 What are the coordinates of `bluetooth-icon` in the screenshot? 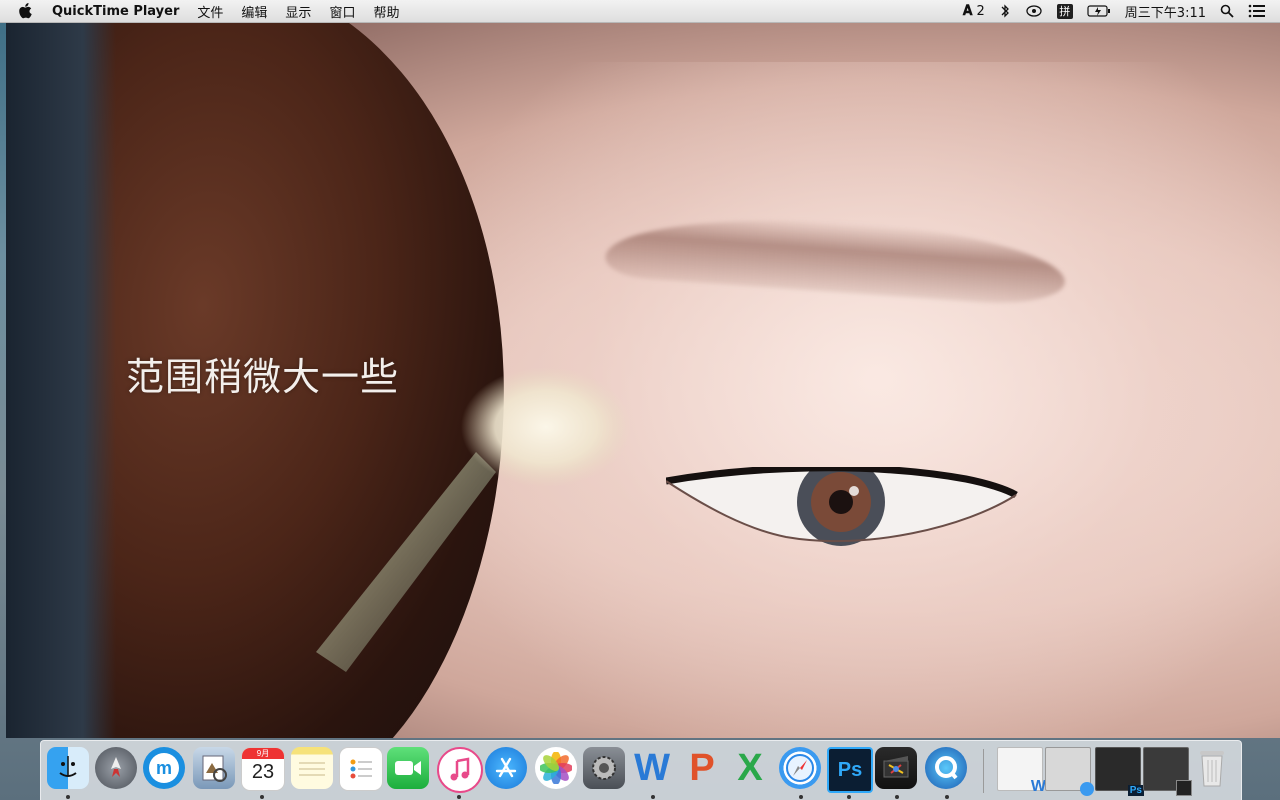 It's located at (1005, 11).